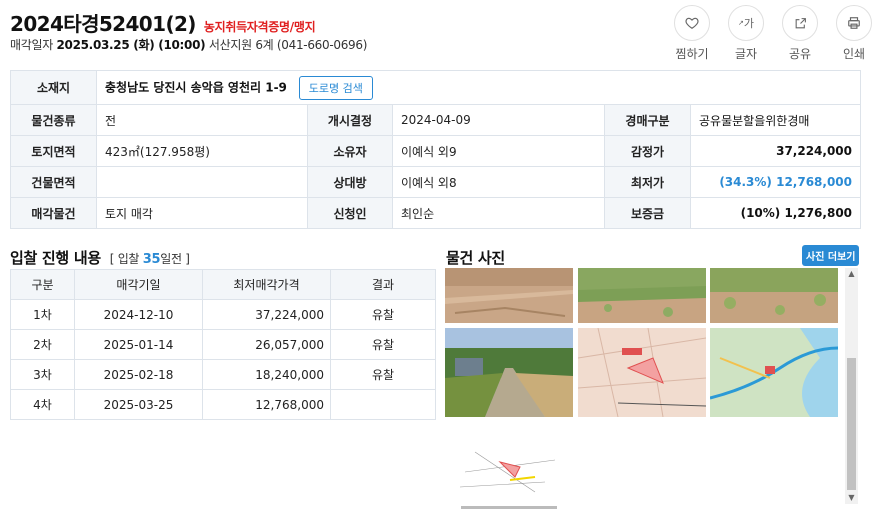 This screenshot has width=882, height=529. Describe the element at coordinates (266, 284) in the screenshot. I see `col-min-price: 최저매각가격` at that location.